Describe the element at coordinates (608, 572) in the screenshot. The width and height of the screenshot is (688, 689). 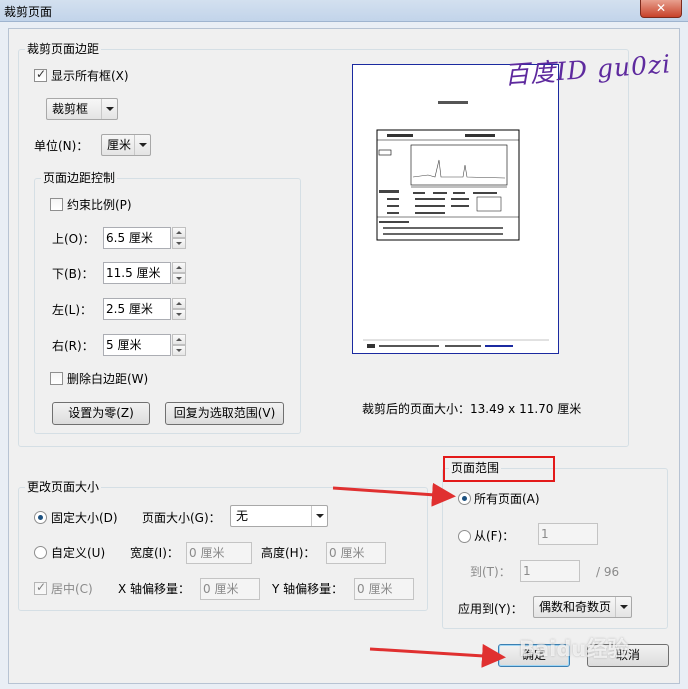
I see `total-pages: / 96` at that location.